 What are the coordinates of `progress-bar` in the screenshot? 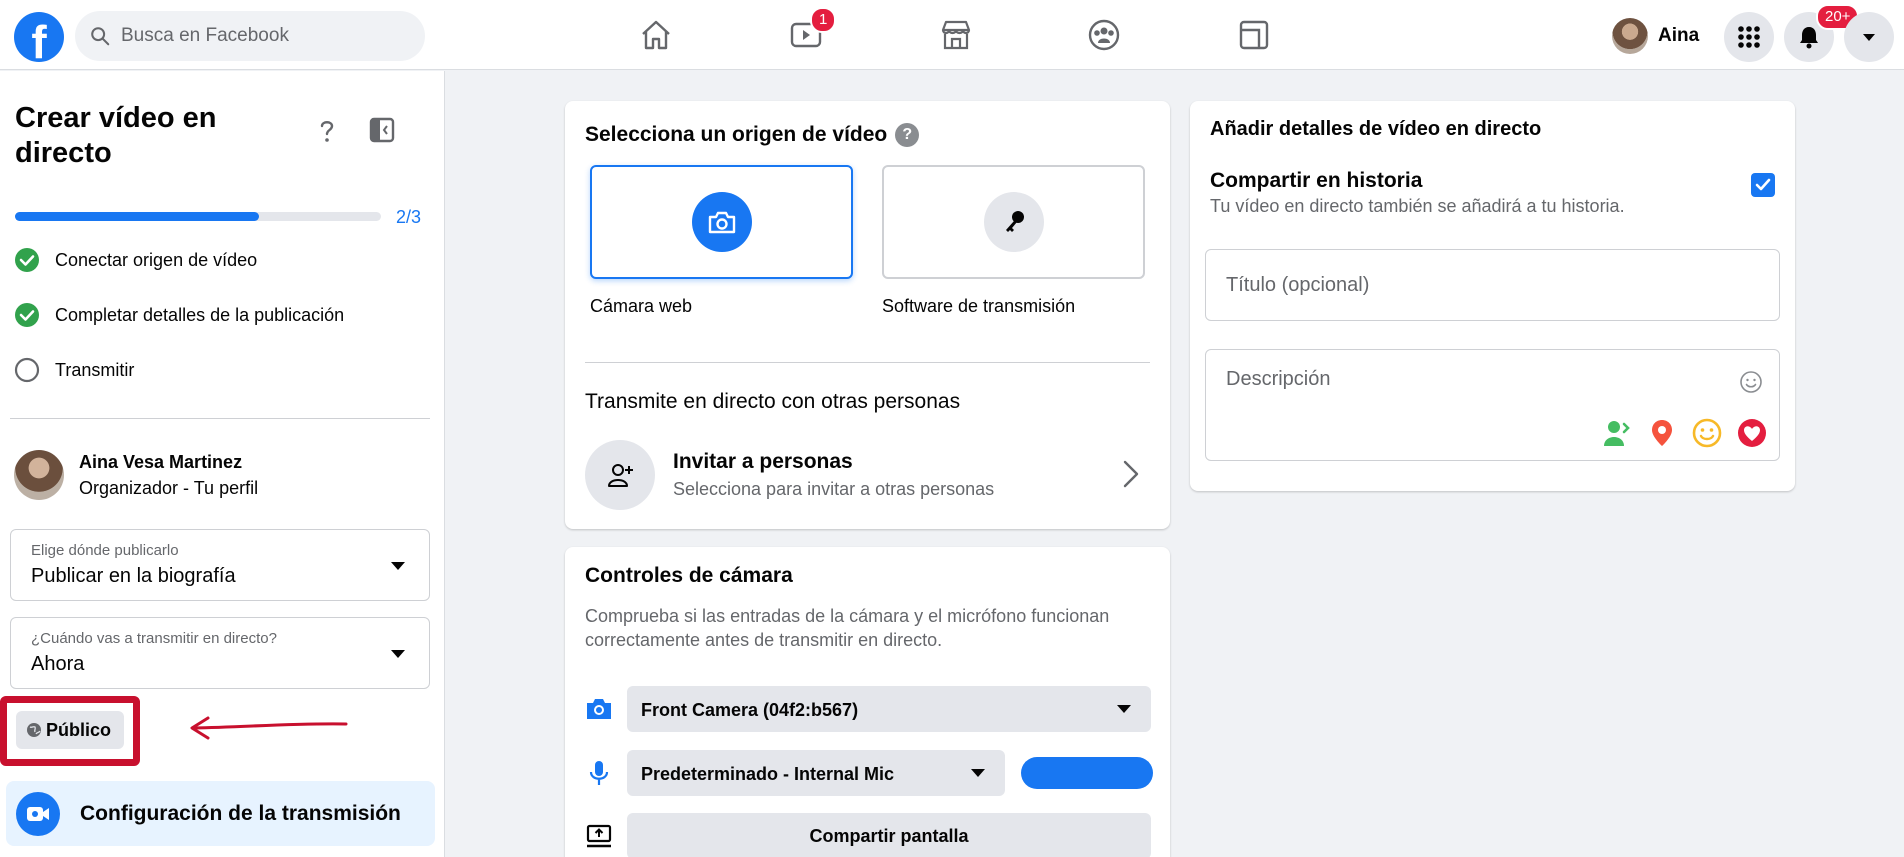 It's located at (198, 216).